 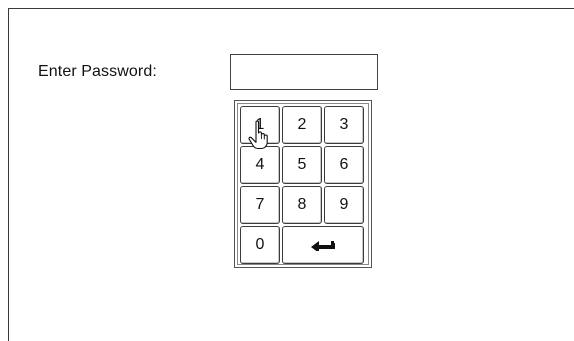 I want to click on password-input, so click(x=304, y=72).